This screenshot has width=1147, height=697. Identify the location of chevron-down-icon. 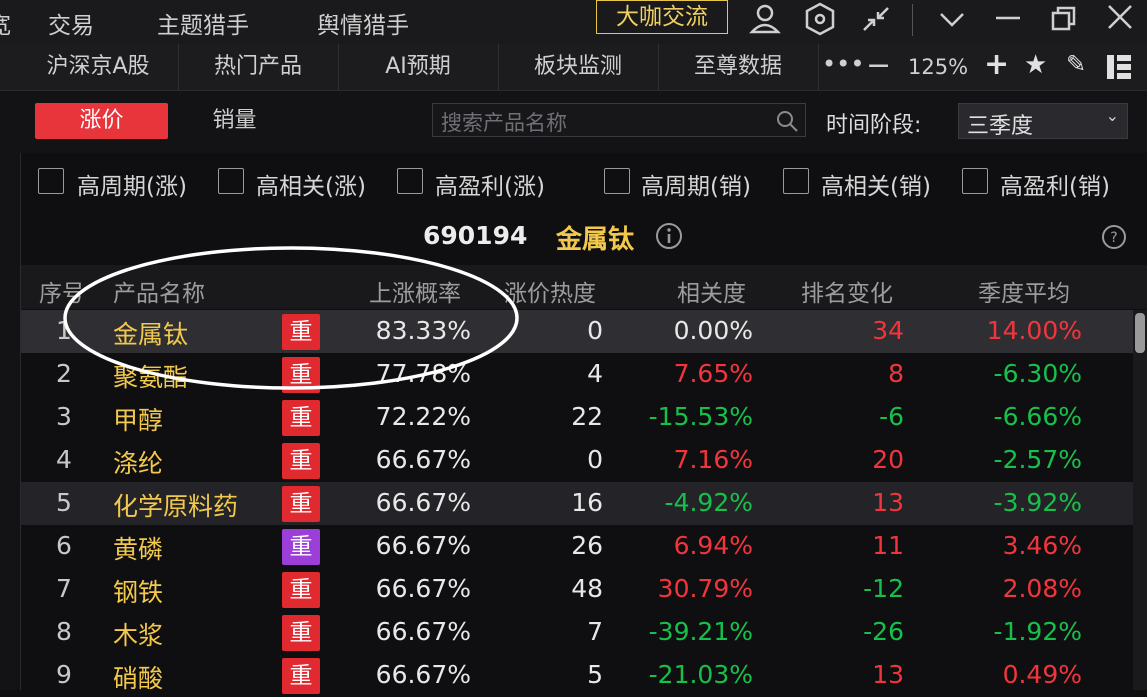
(952, 20).